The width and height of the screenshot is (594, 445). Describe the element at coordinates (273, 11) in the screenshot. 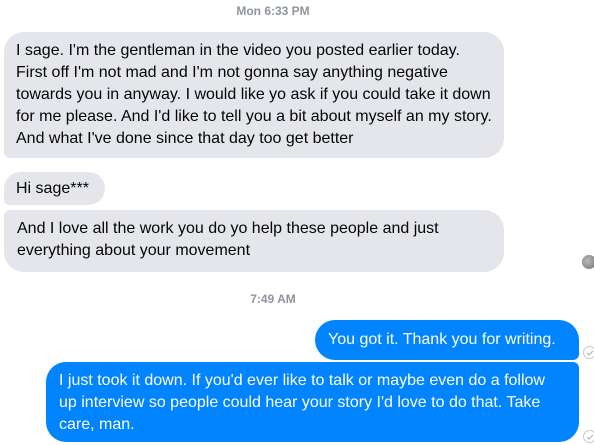

I see `timestamp-separator: Mon 6:33 PM` at that location.